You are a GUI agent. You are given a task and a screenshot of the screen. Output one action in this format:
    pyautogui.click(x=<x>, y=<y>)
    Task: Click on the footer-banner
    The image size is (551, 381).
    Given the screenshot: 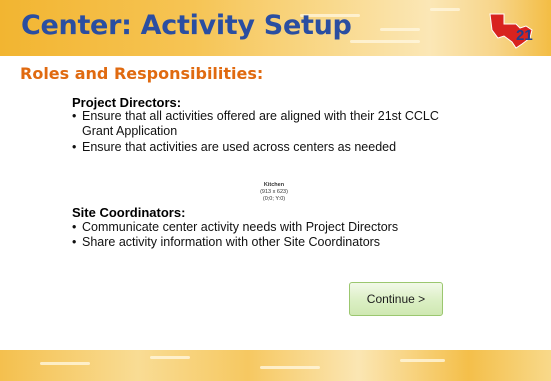 What is the action you would take?
    pyautogui.click(x=275, y=365)
    